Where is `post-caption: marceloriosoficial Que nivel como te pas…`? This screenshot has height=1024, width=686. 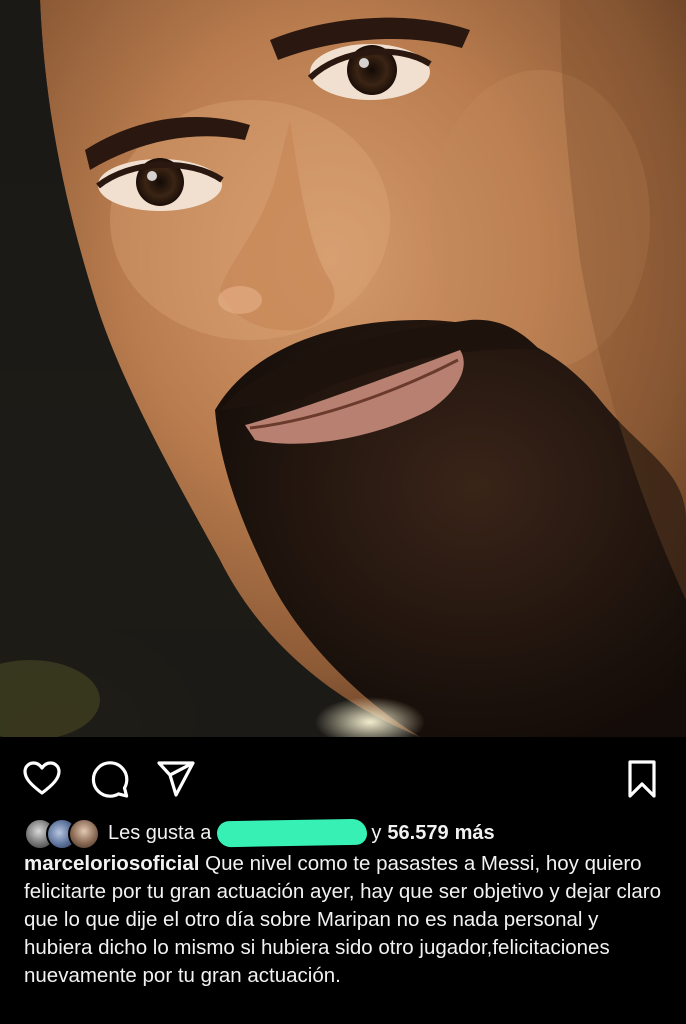 post-caption: marceloriosoficial Que nivel como te pas… is located at coordinates (344, 920).